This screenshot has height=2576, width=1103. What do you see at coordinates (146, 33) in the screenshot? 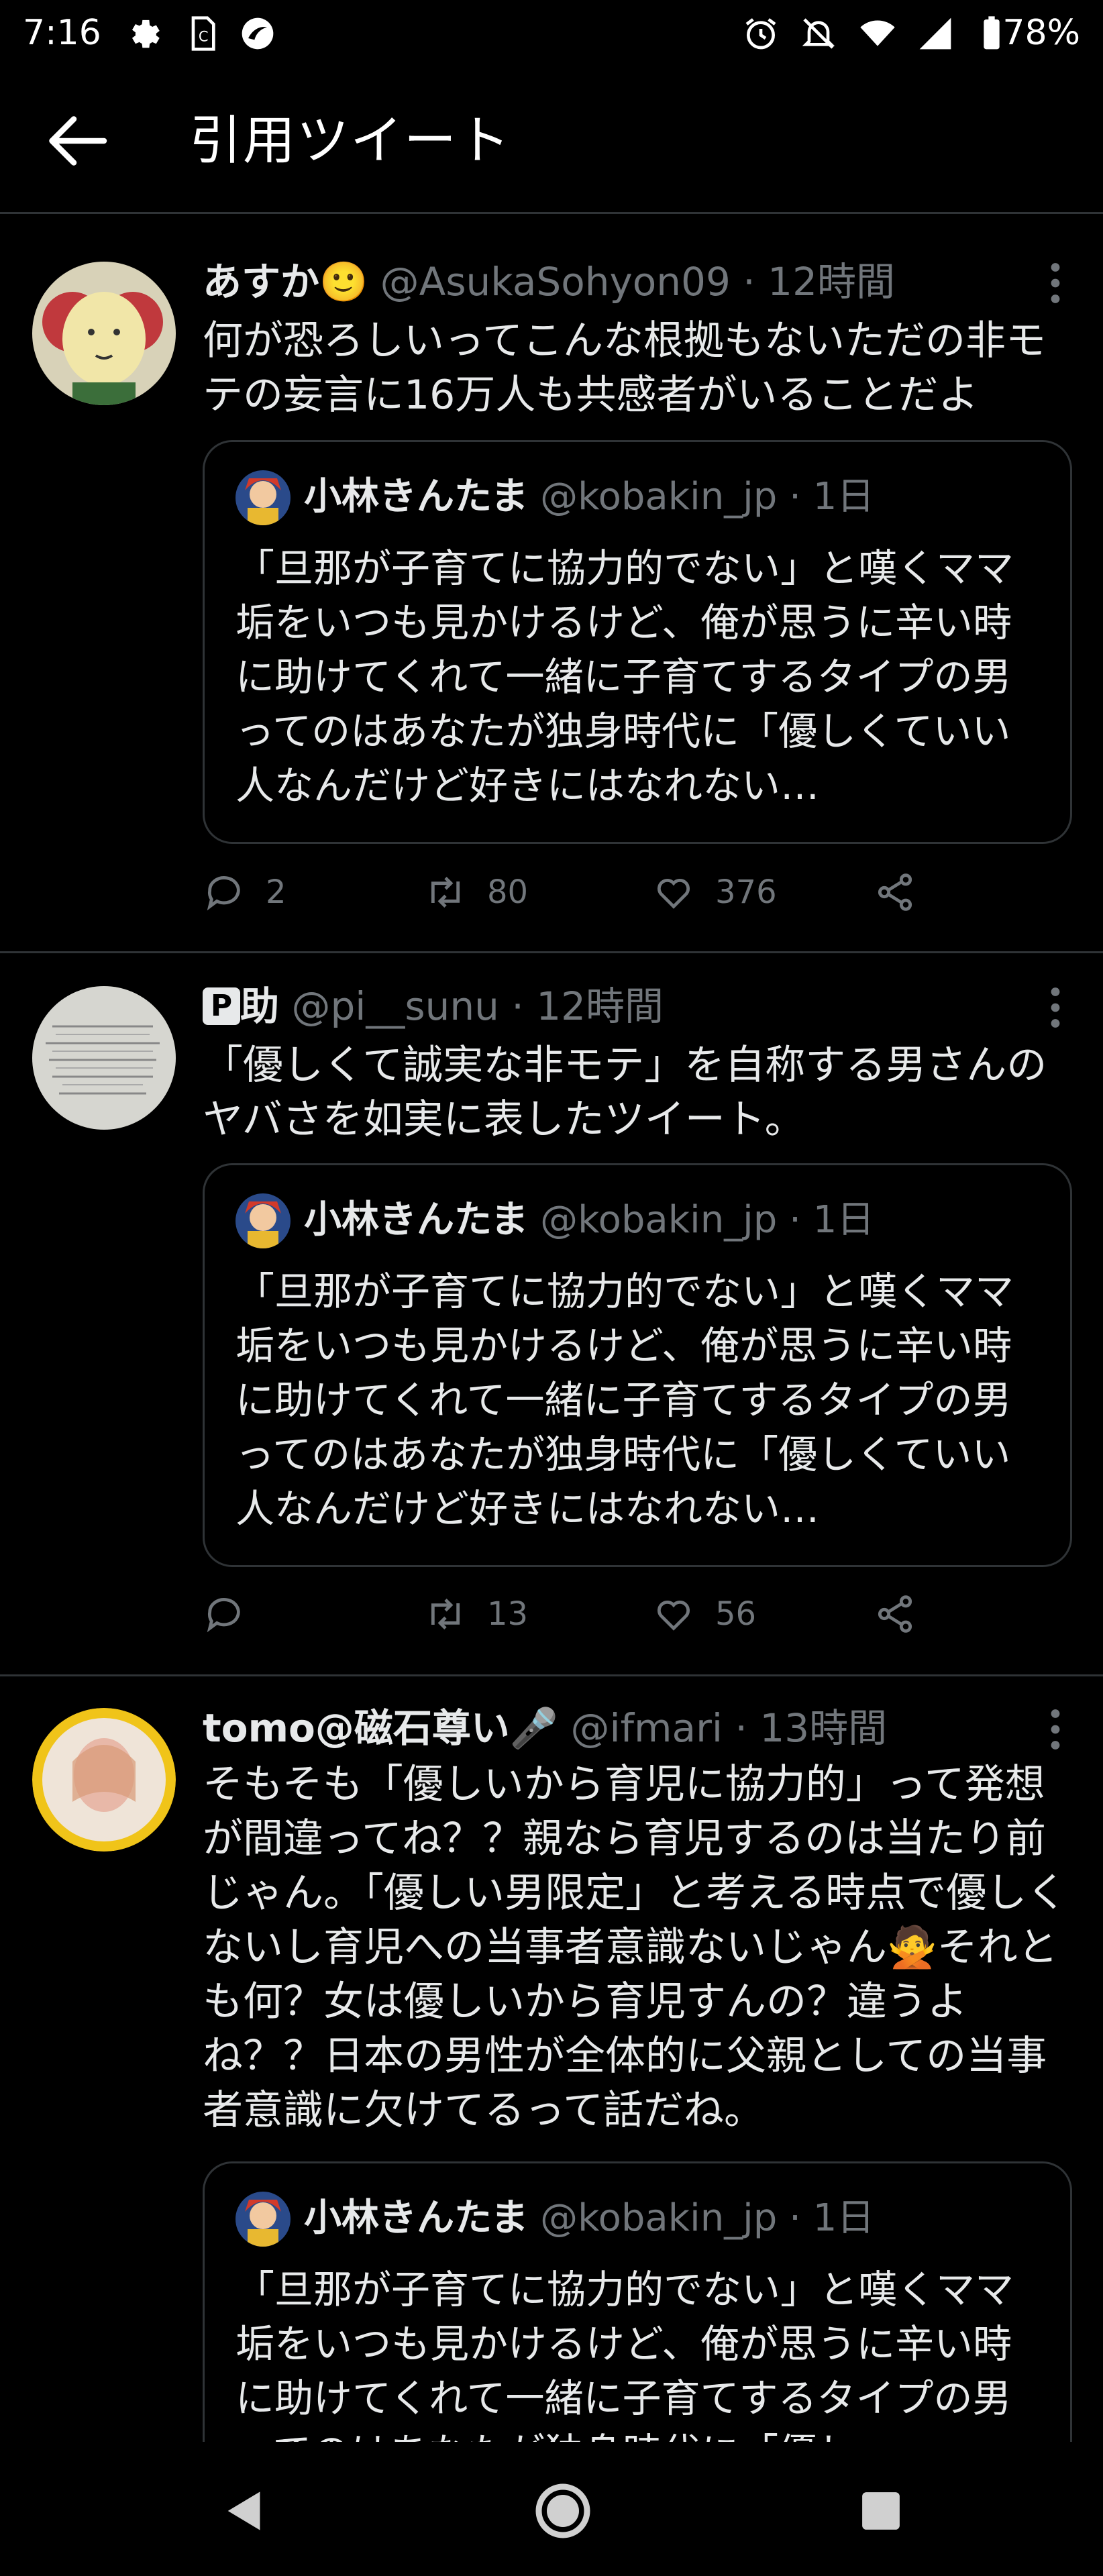
I see `gear-icon` at bounding box center [146, 33].